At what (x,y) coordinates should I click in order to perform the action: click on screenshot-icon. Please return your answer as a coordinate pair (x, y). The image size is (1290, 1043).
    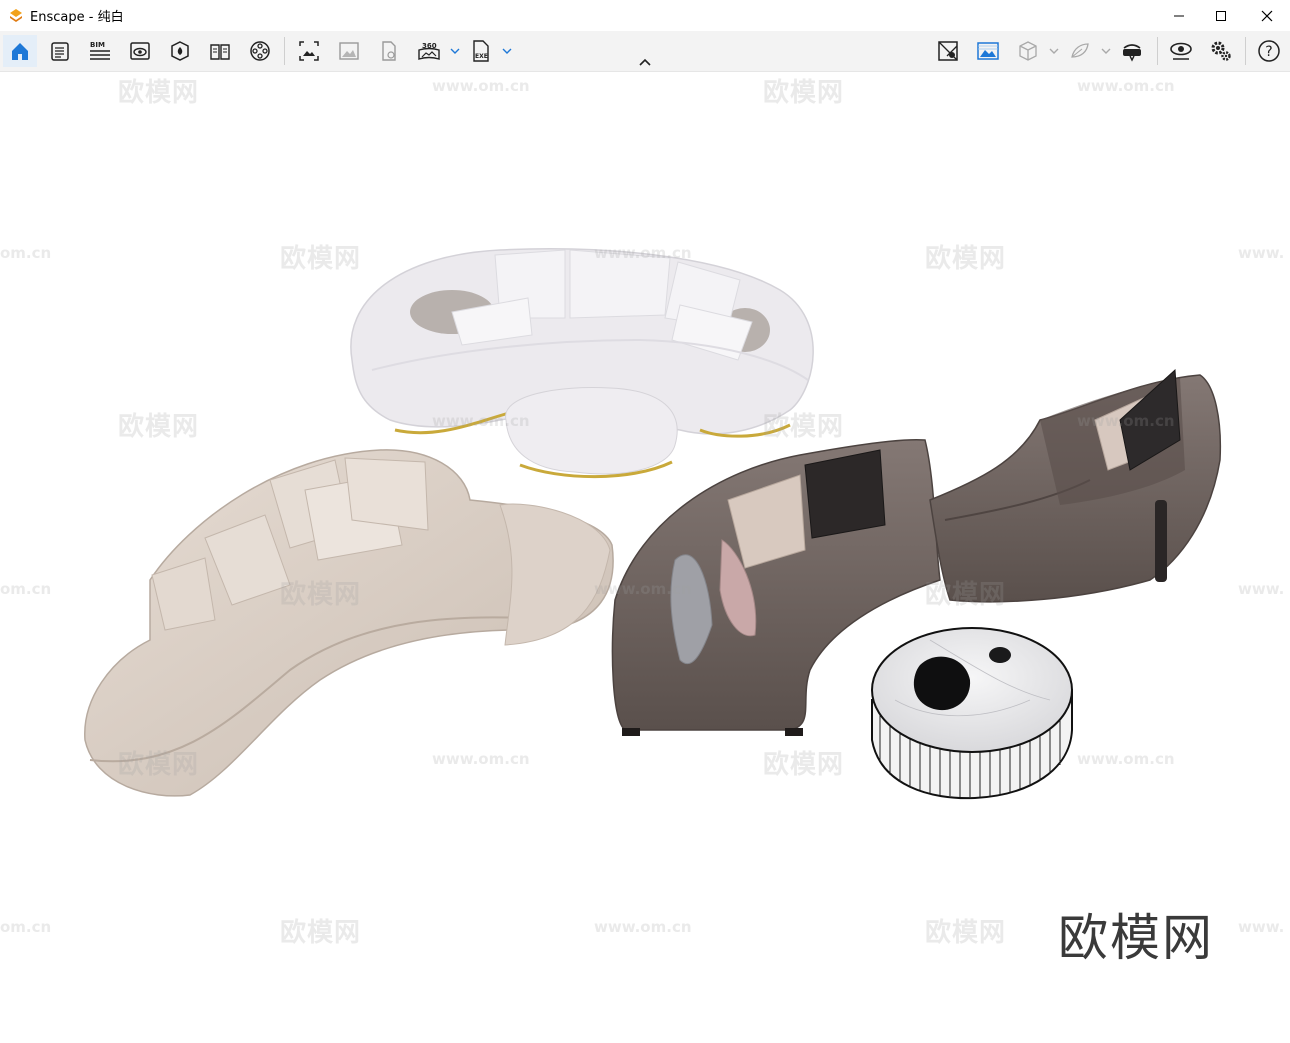
    Looking at the image, I should click on (309, 51).